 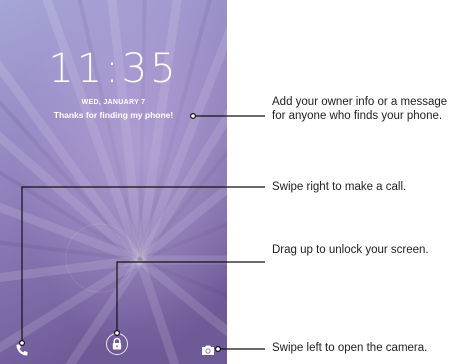 I want to click on lock-icon, so click(x=117, y=343).